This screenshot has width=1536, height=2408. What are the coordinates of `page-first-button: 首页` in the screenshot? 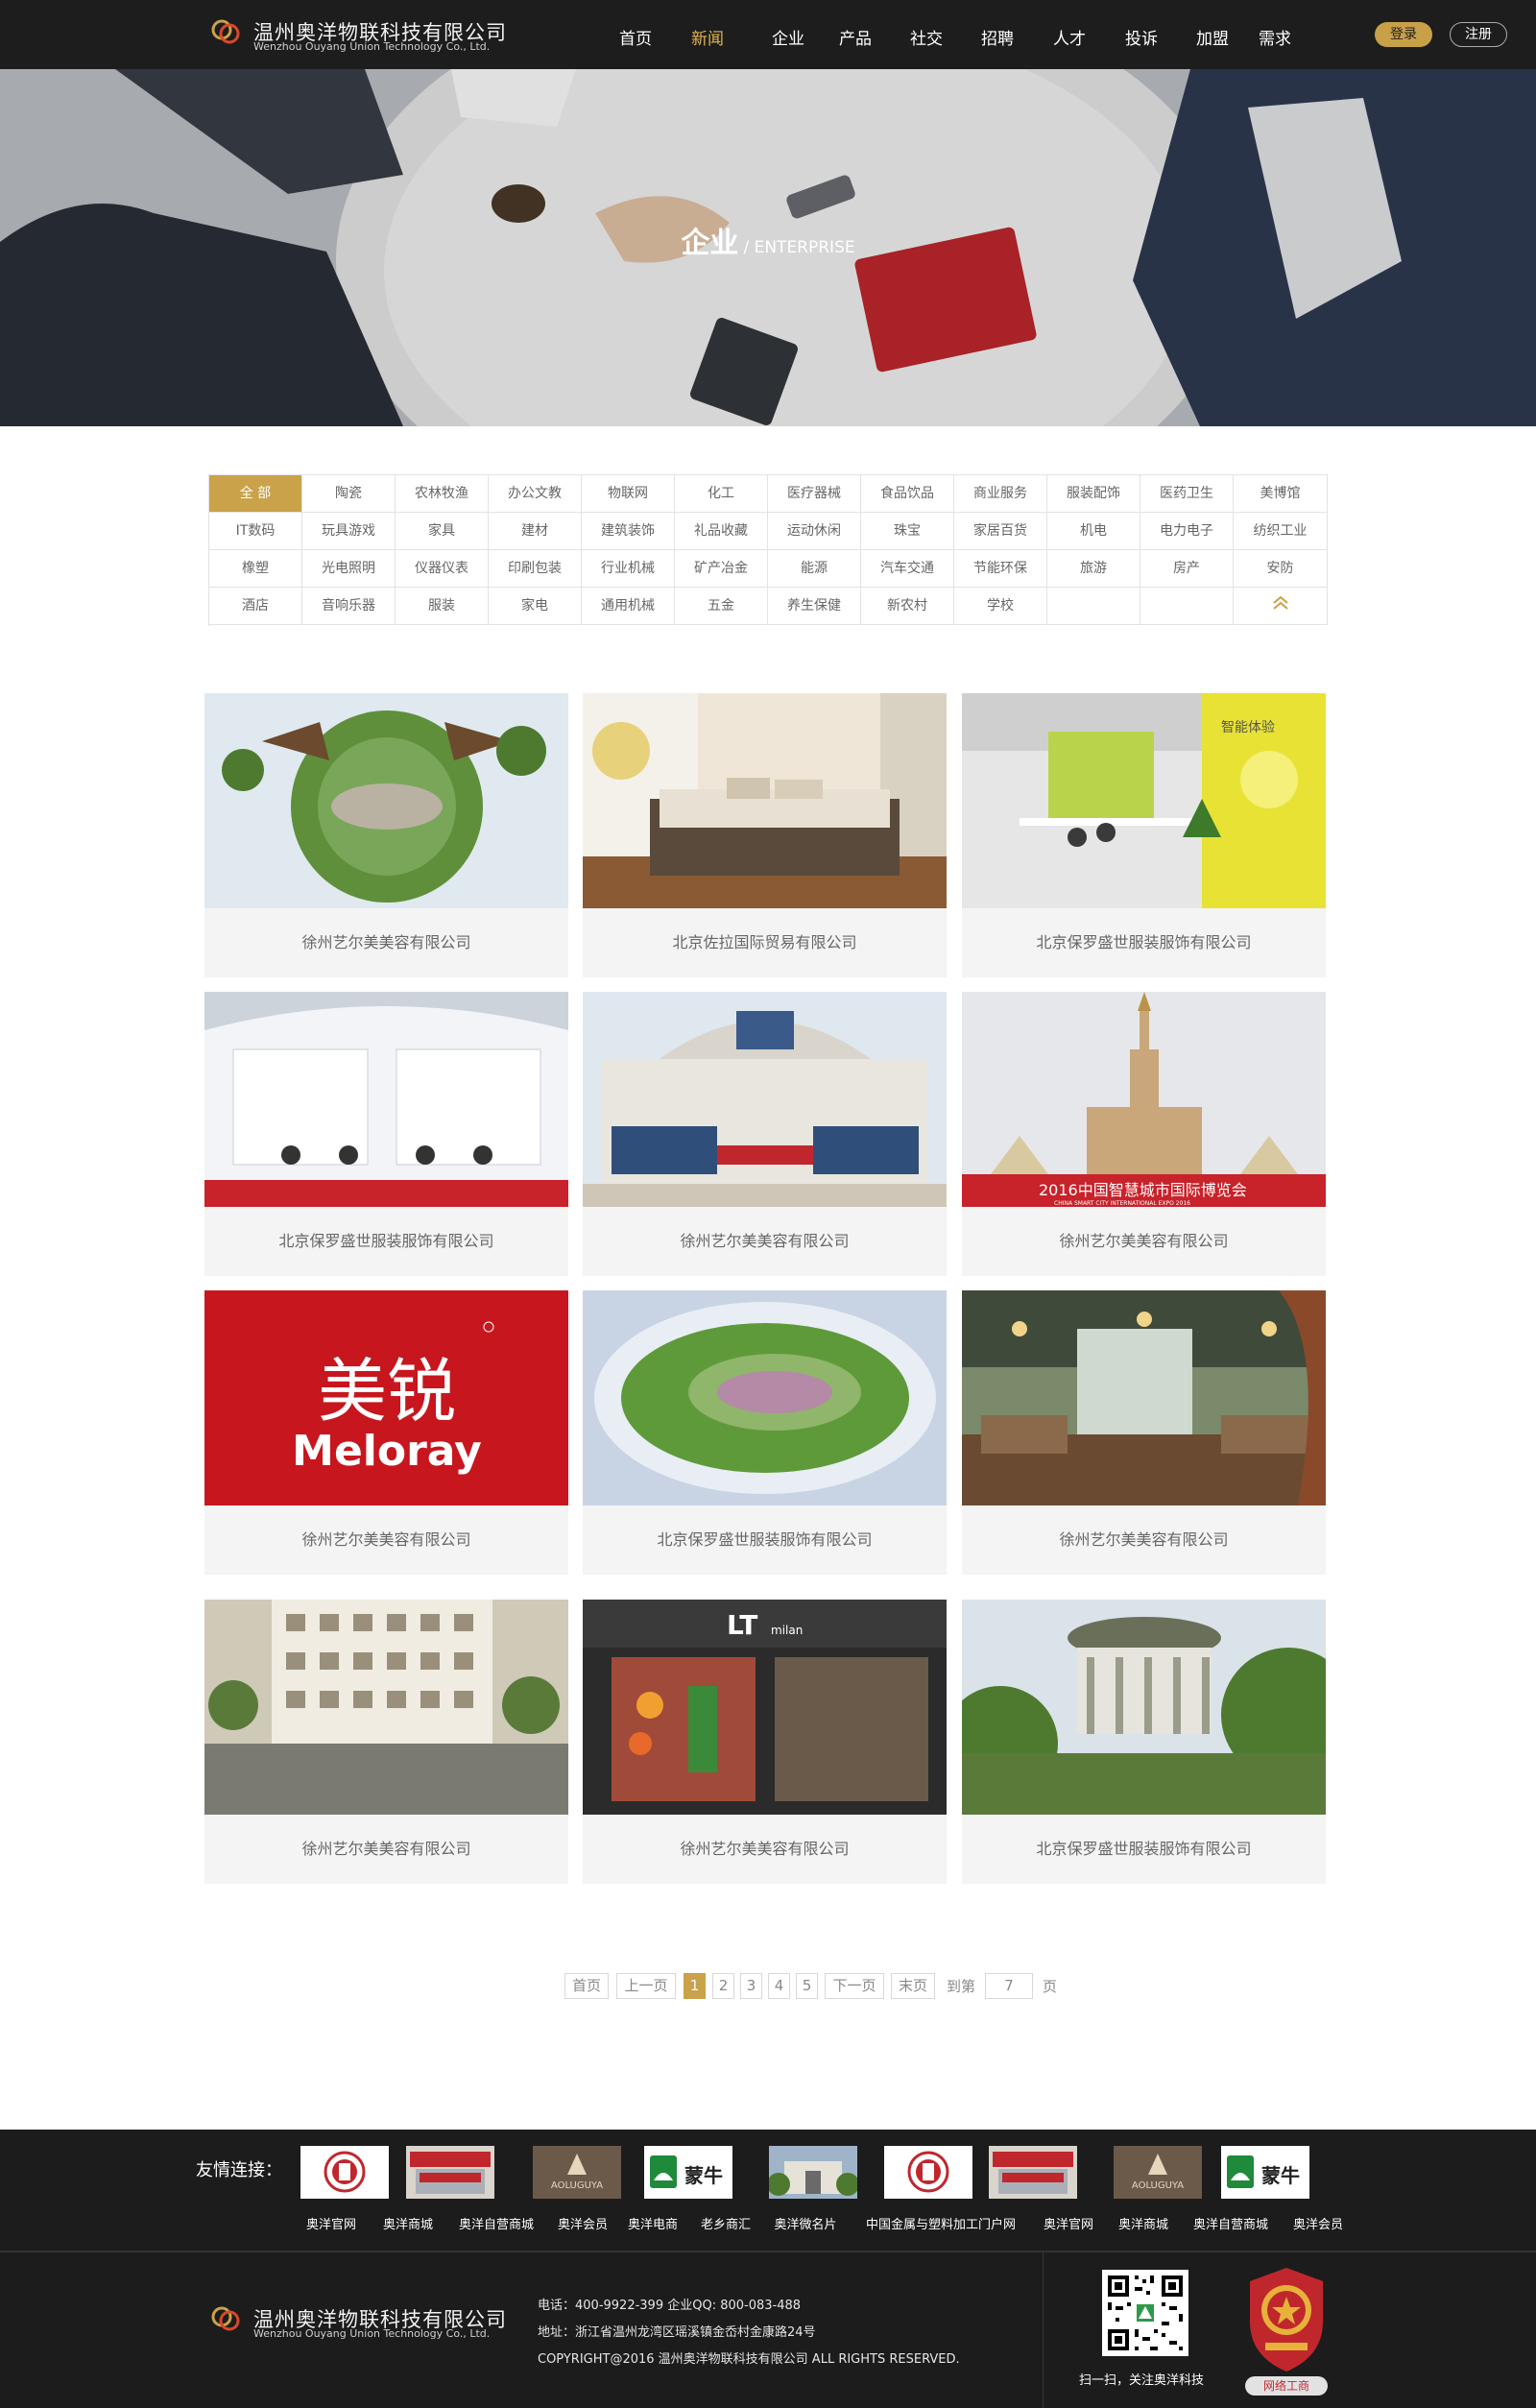 It's located at (586, 1986).